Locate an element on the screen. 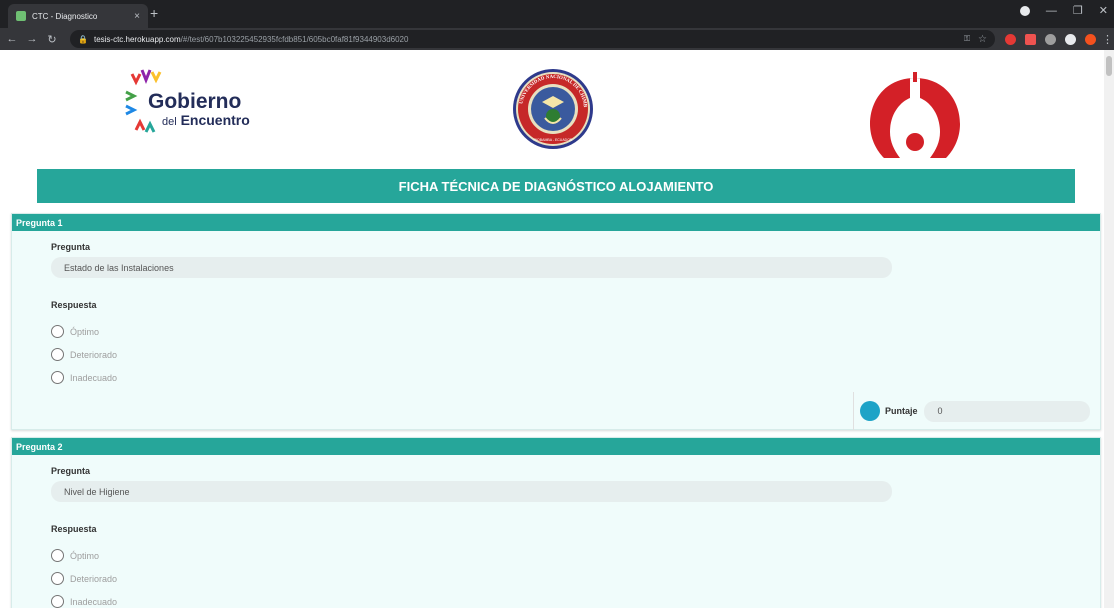 The width and height of the screenshot is (1114, 608). forward-icon: → is located at coordinates (32, 39).